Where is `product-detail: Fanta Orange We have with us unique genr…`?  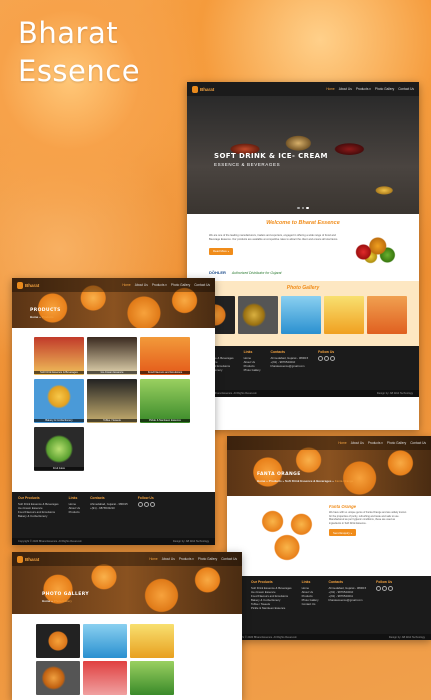
product-detail: Fanta Orange We have with us unique genr… is located at coordinates (329, 536).